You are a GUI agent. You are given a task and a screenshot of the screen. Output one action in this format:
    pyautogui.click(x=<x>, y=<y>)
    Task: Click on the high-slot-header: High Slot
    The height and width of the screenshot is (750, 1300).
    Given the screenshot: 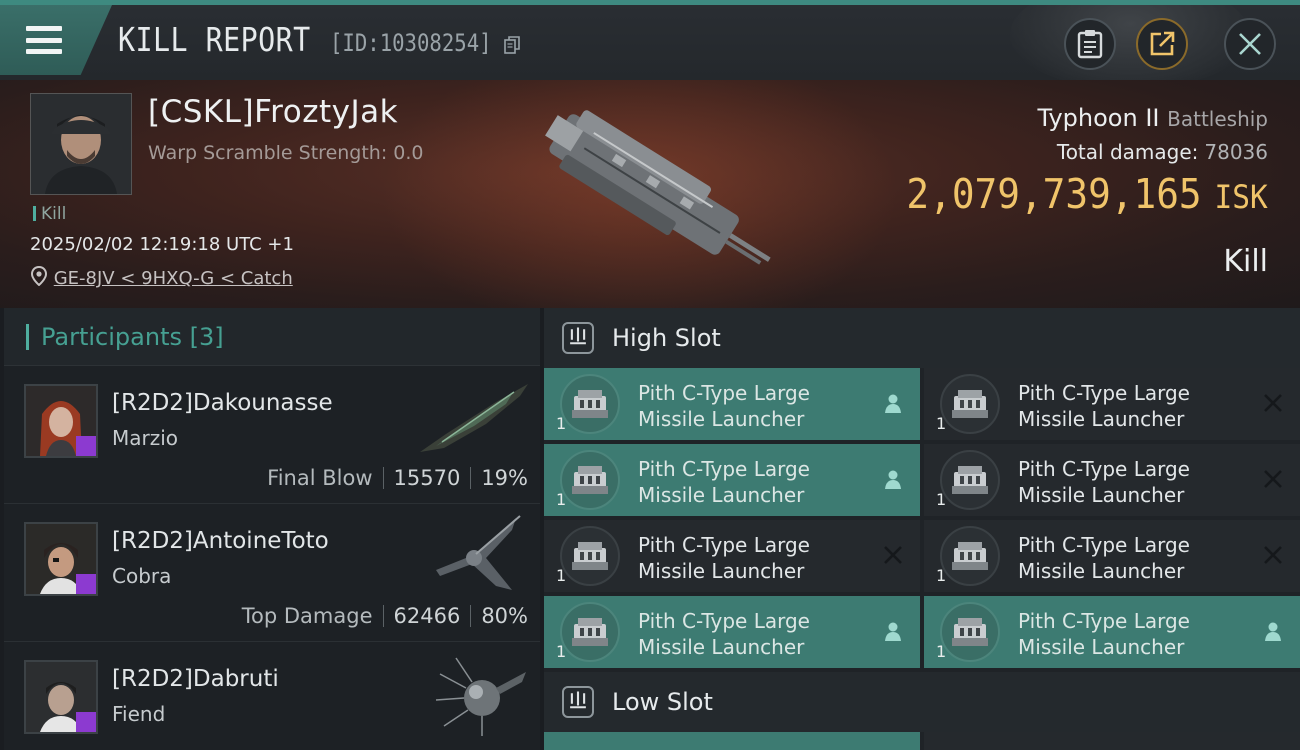 What is the action you would take?
    pyautogui.click(x=922, y=338)
    